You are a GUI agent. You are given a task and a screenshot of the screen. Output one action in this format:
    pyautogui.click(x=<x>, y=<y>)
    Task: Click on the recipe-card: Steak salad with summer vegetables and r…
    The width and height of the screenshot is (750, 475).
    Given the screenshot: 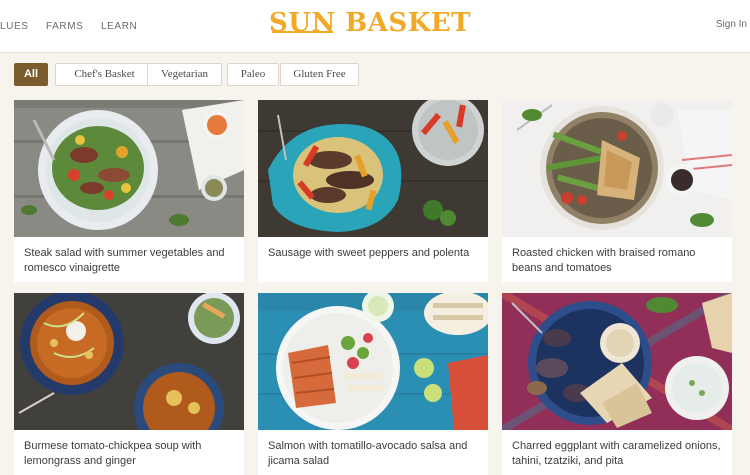 What is the action you would take?
    pyautogui.click(x=129, y=191)
    